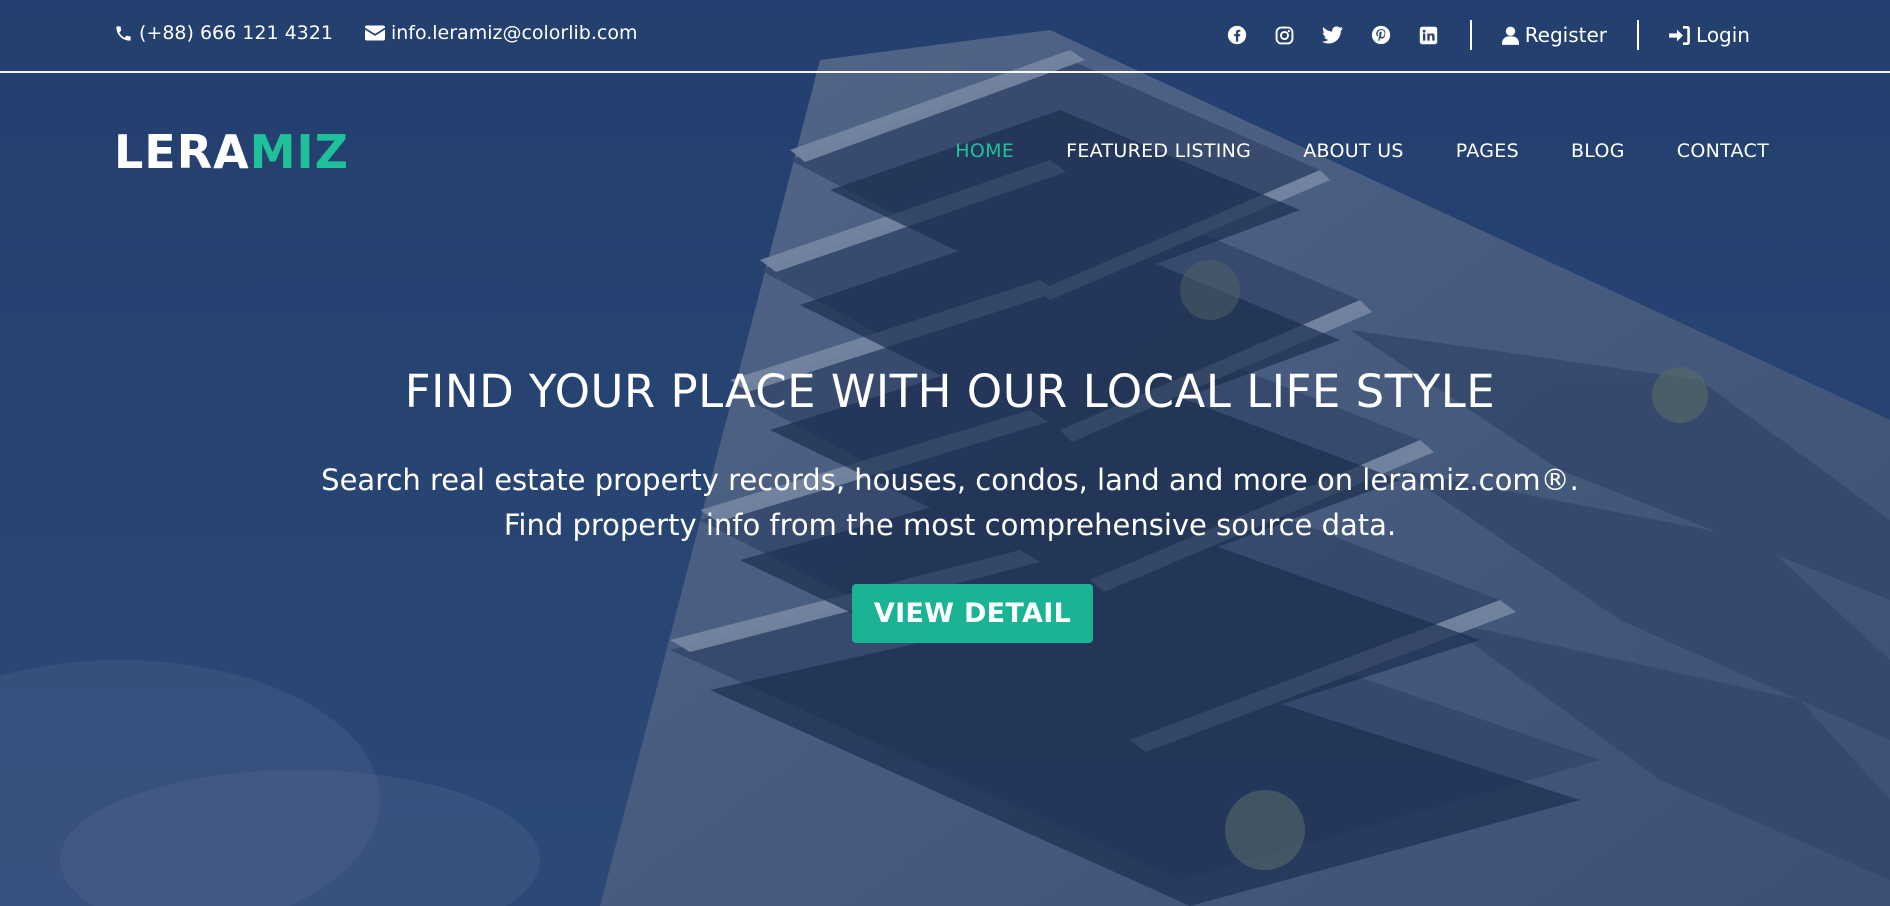 The image size is (1890, 906). I want to click on phone-icon, so click(123, 33).